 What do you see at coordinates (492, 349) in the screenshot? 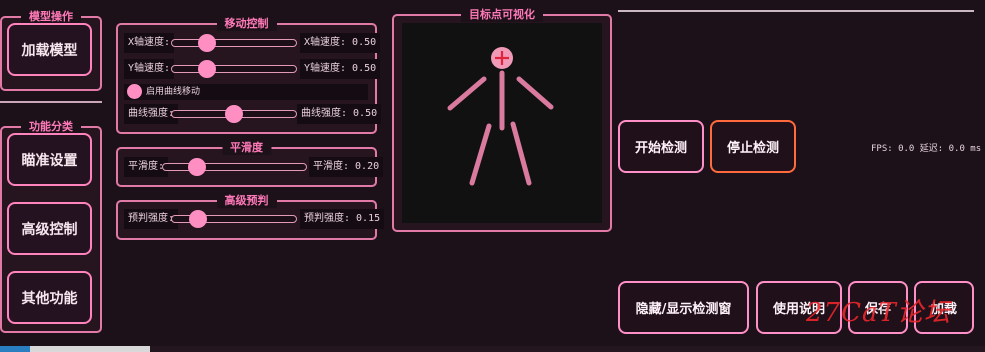
I see `bottom-strip` at bounding box center [492, 349].